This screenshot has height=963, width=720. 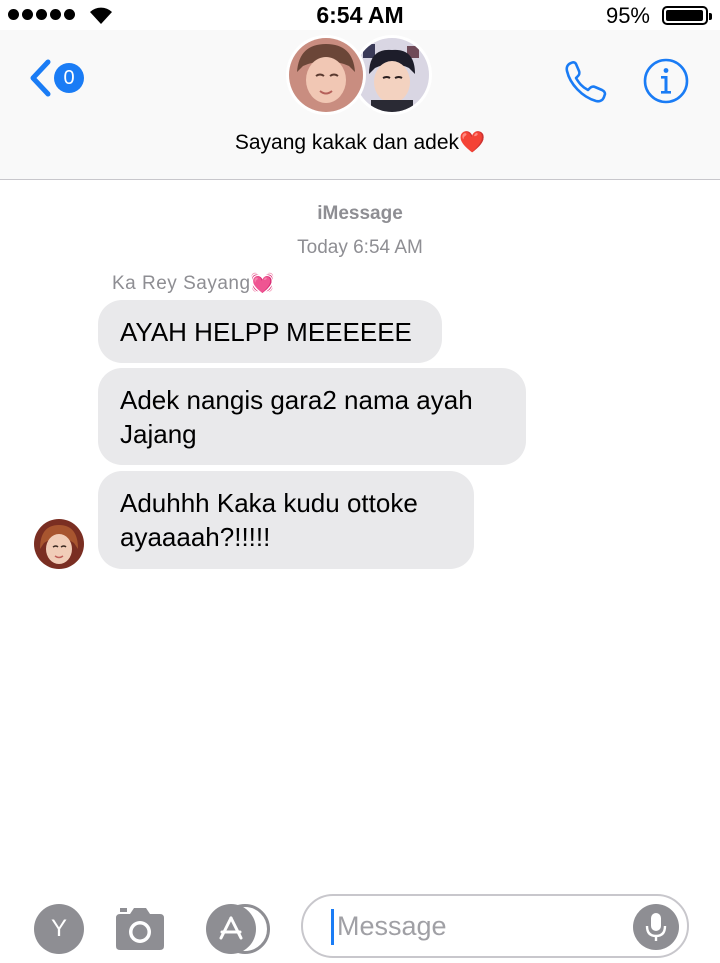 I want to click on appstore-icon, so click(x=231, y=928).